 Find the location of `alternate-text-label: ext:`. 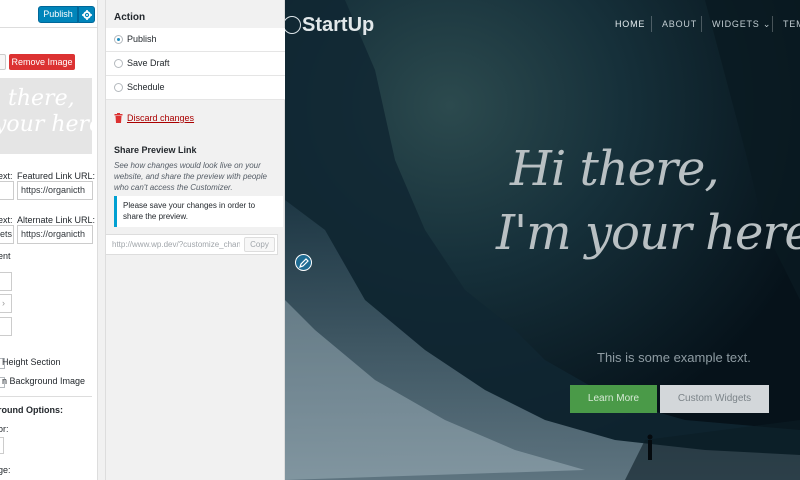

alternate-text-label: ext: is located at coordinates (6, 220).